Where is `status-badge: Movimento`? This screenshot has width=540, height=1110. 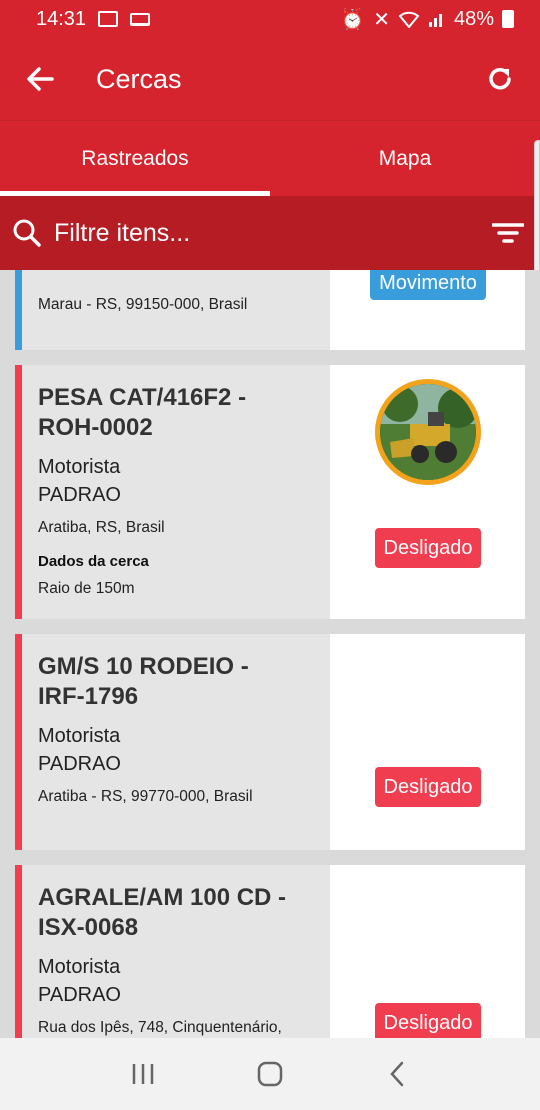 status-badge: Movimento is located at coordinates (428, 285).